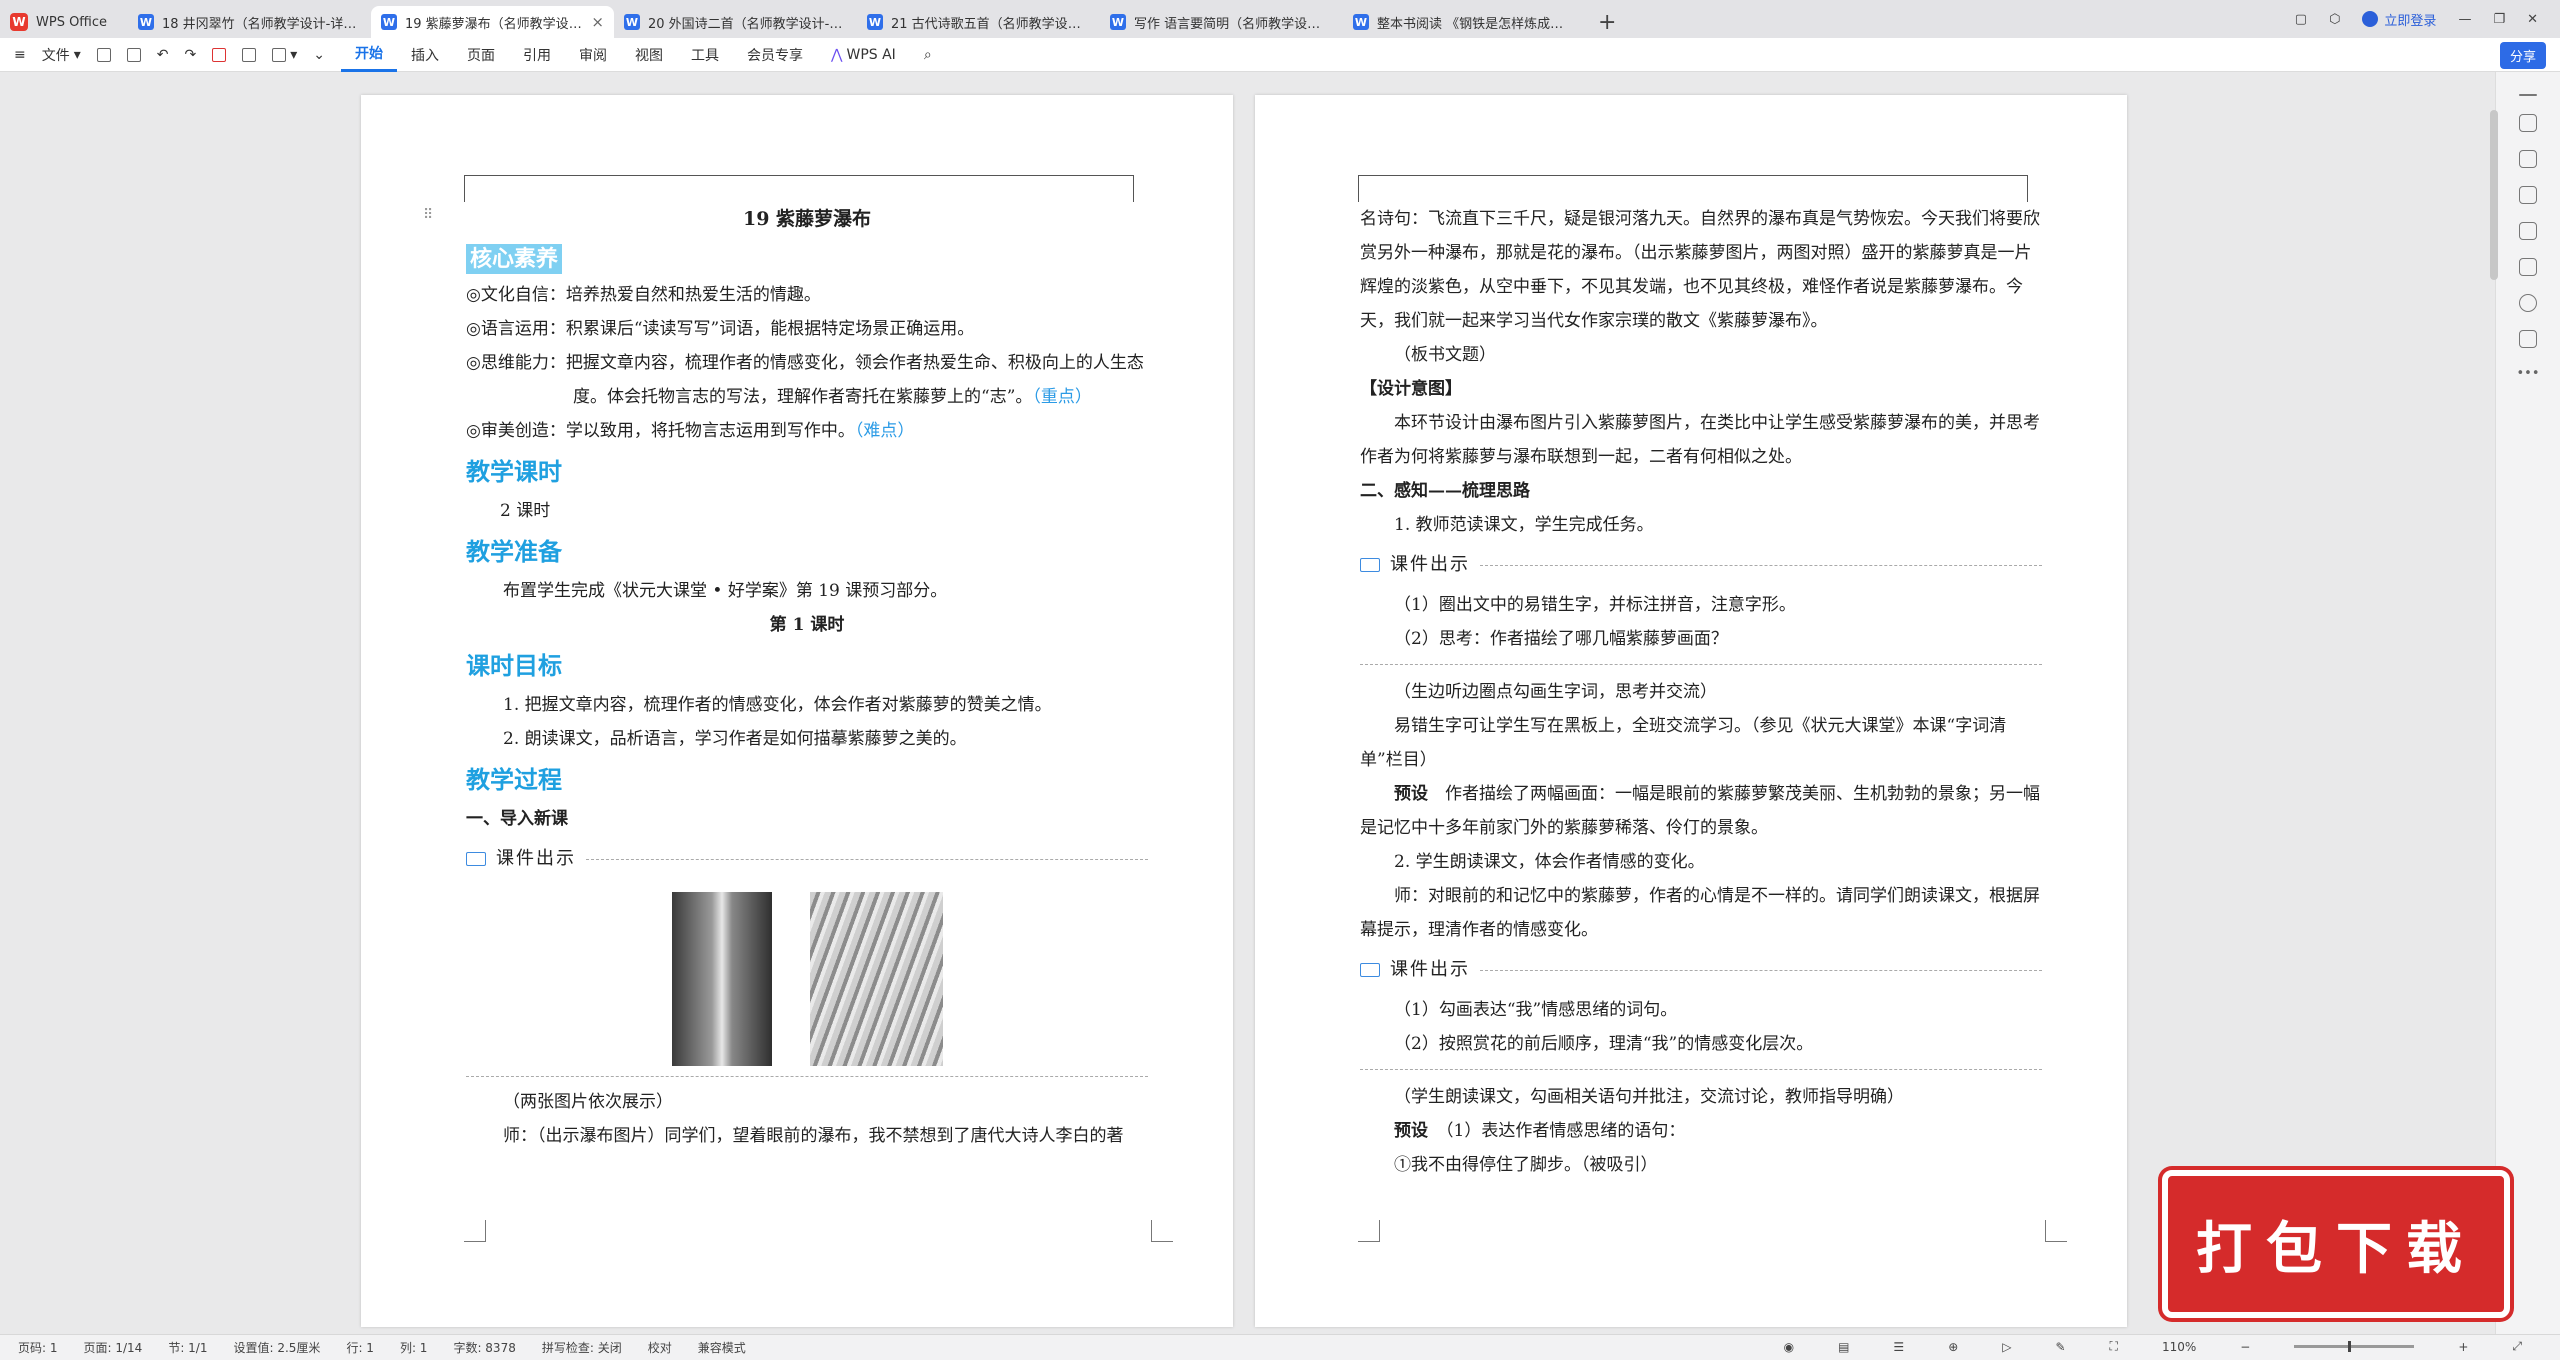  What do you see at coordinates (2245, 1347) in the screenshot?
I see `zoom-out-icon: −` at bounding box center [2245, 1347].